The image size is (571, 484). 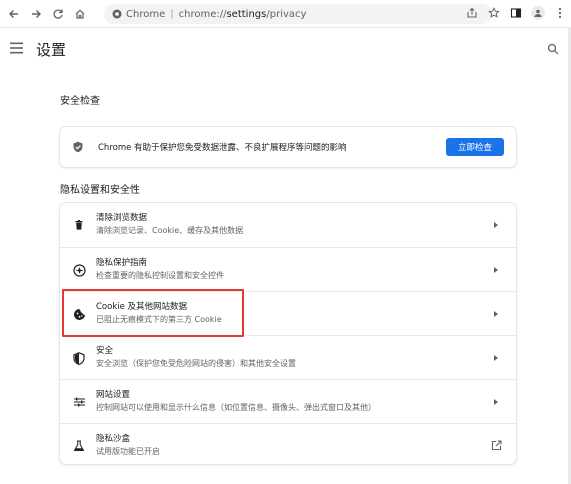 I want to click on shield-icon, so click(x=79, y=358).